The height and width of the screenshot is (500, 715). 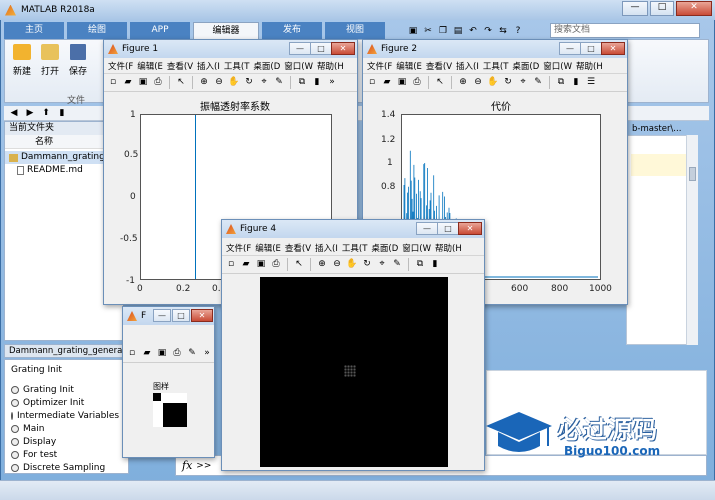 I want to click on outline-item: Intermediate Variables I, so click(x=68, y=415).